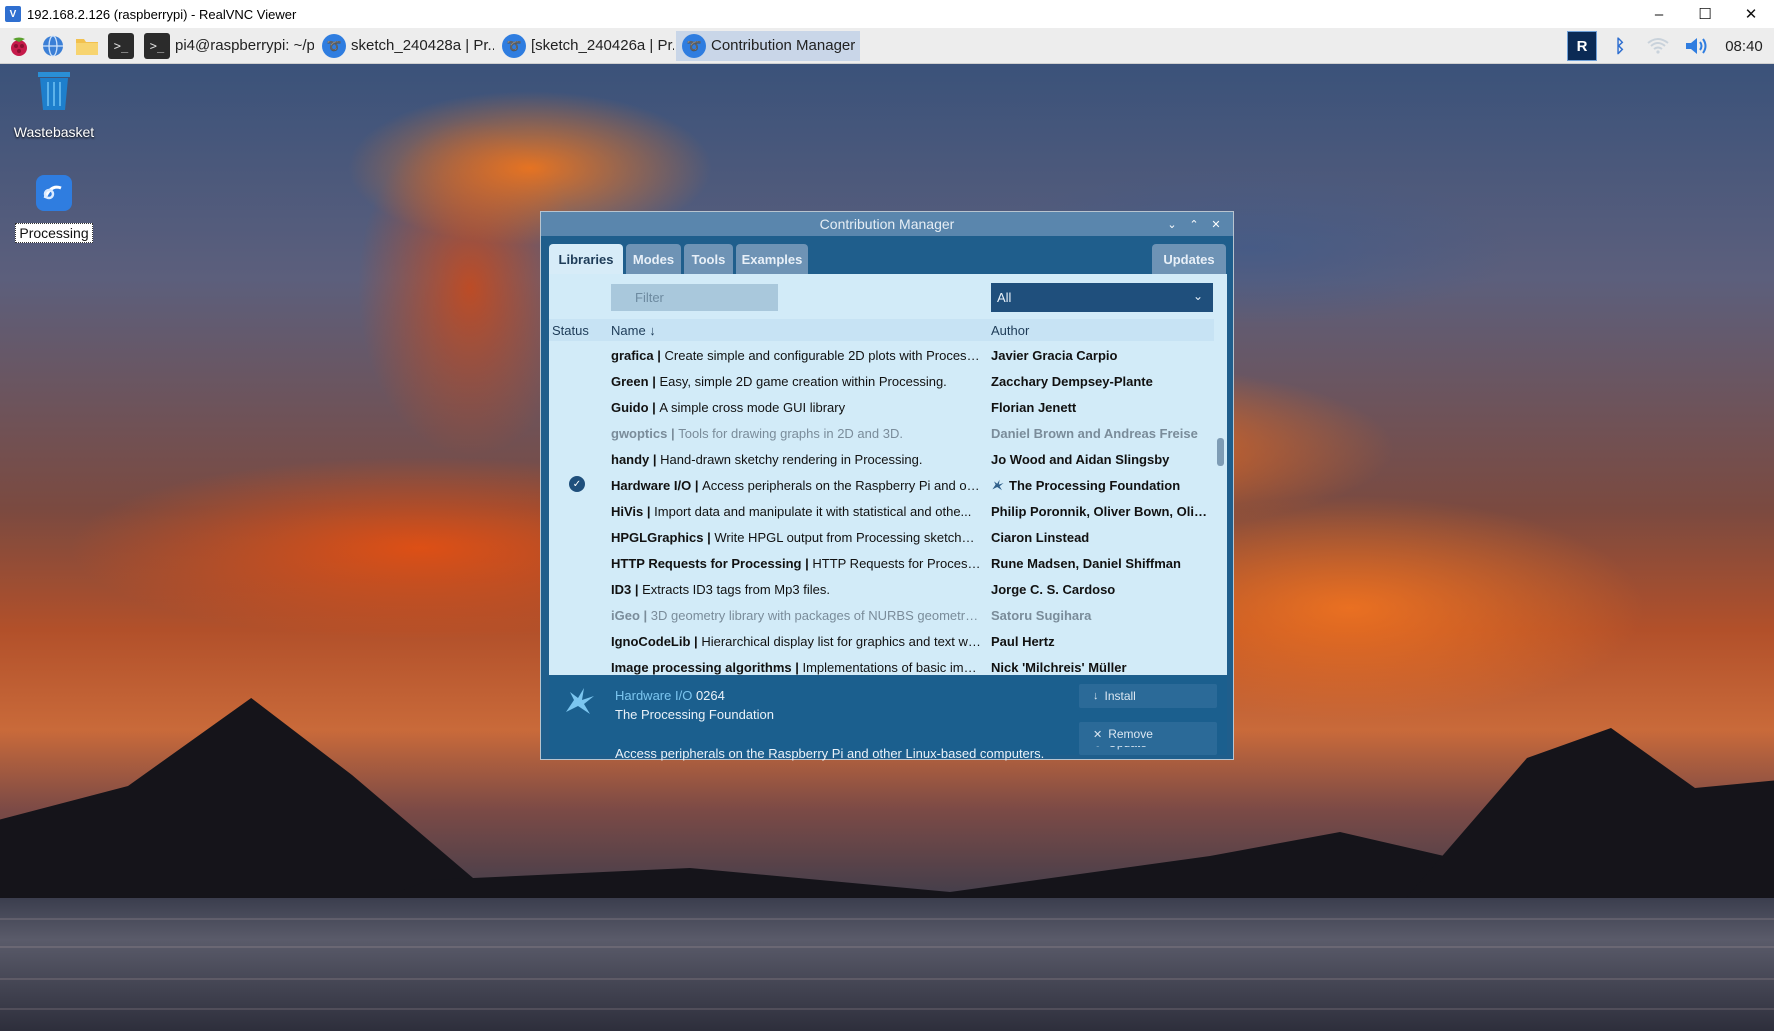 Image resolution: width=1774 pixels, height=1031 pixels. What do you see at coordinates (653, 259) in the screenshot?
I see `tab-modes: Modes` at bounding box center [653, 259].